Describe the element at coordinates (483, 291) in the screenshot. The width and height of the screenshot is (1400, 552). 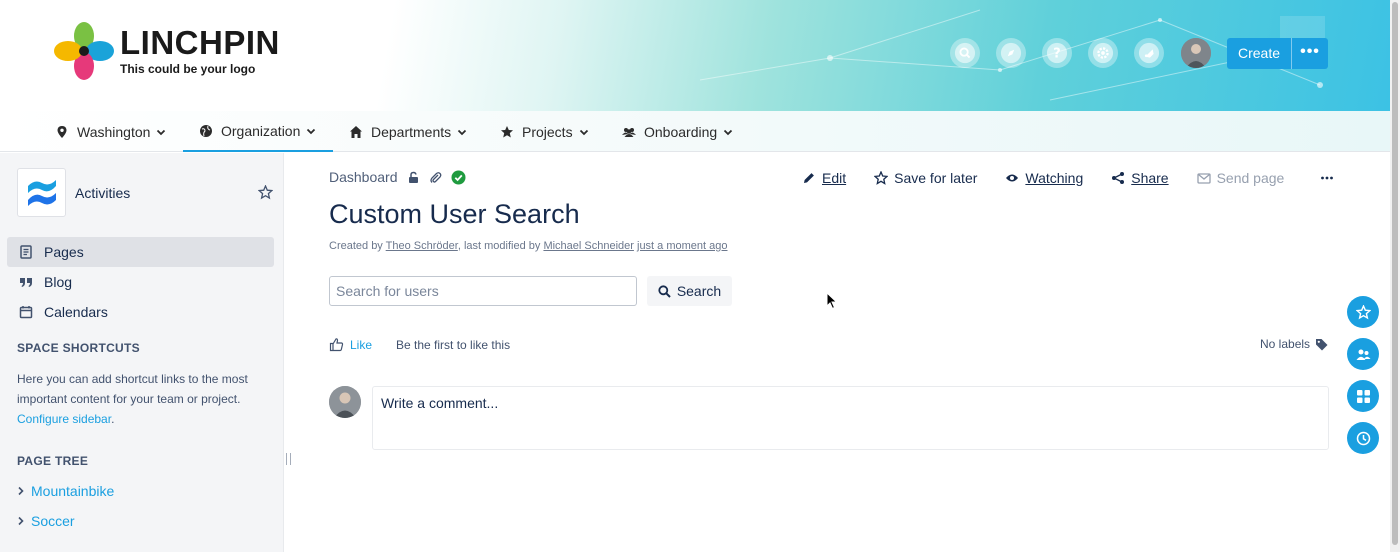
I see `user-search-input` at that location.